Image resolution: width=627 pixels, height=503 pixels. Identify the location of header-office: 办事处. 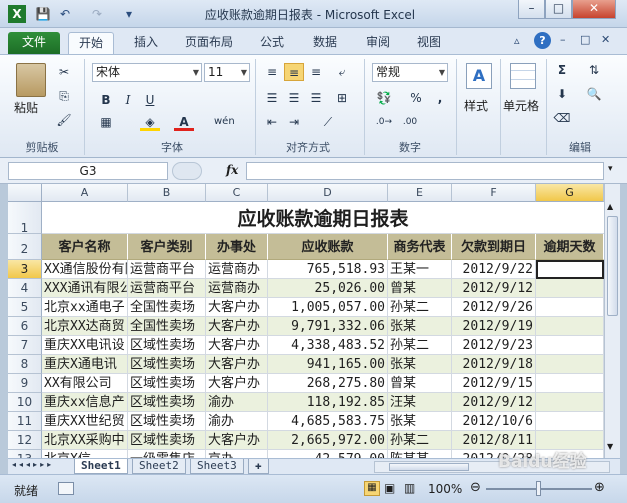
(237, 247).